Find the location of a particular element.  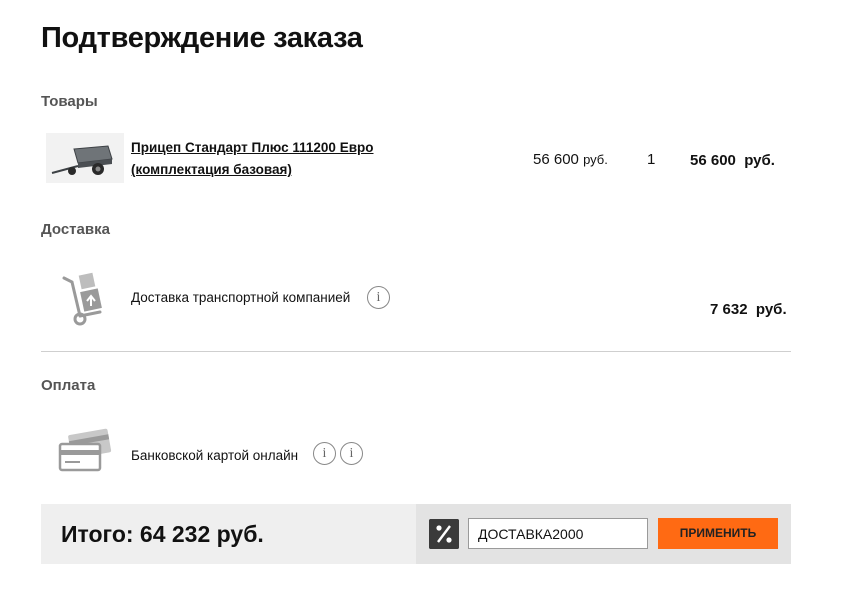

payment-method: Банковской картой онлайн is located at coordinates (215, 455).